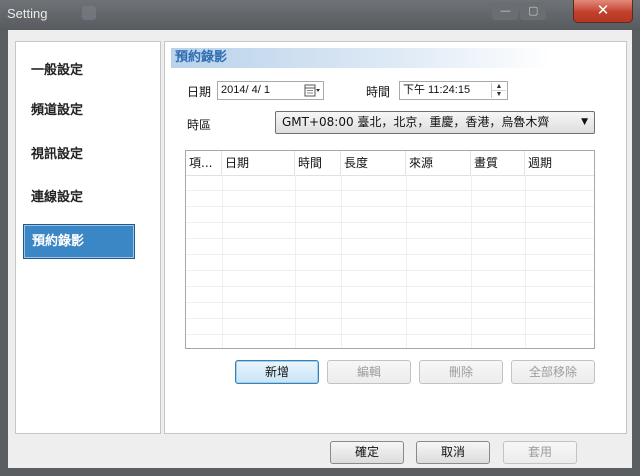  I want to click on sidebar-item-connection: 連線設定, so click(79, 198).